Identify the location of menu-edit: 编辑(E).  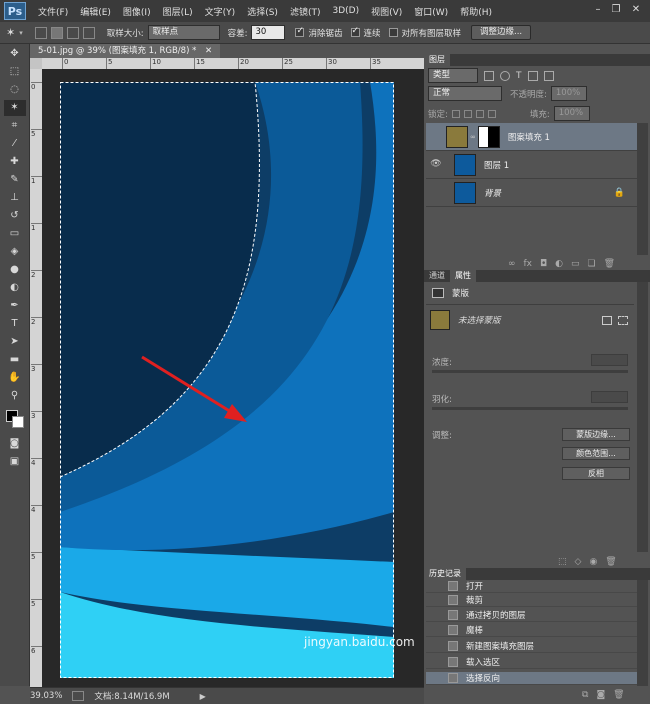
(95, 11).